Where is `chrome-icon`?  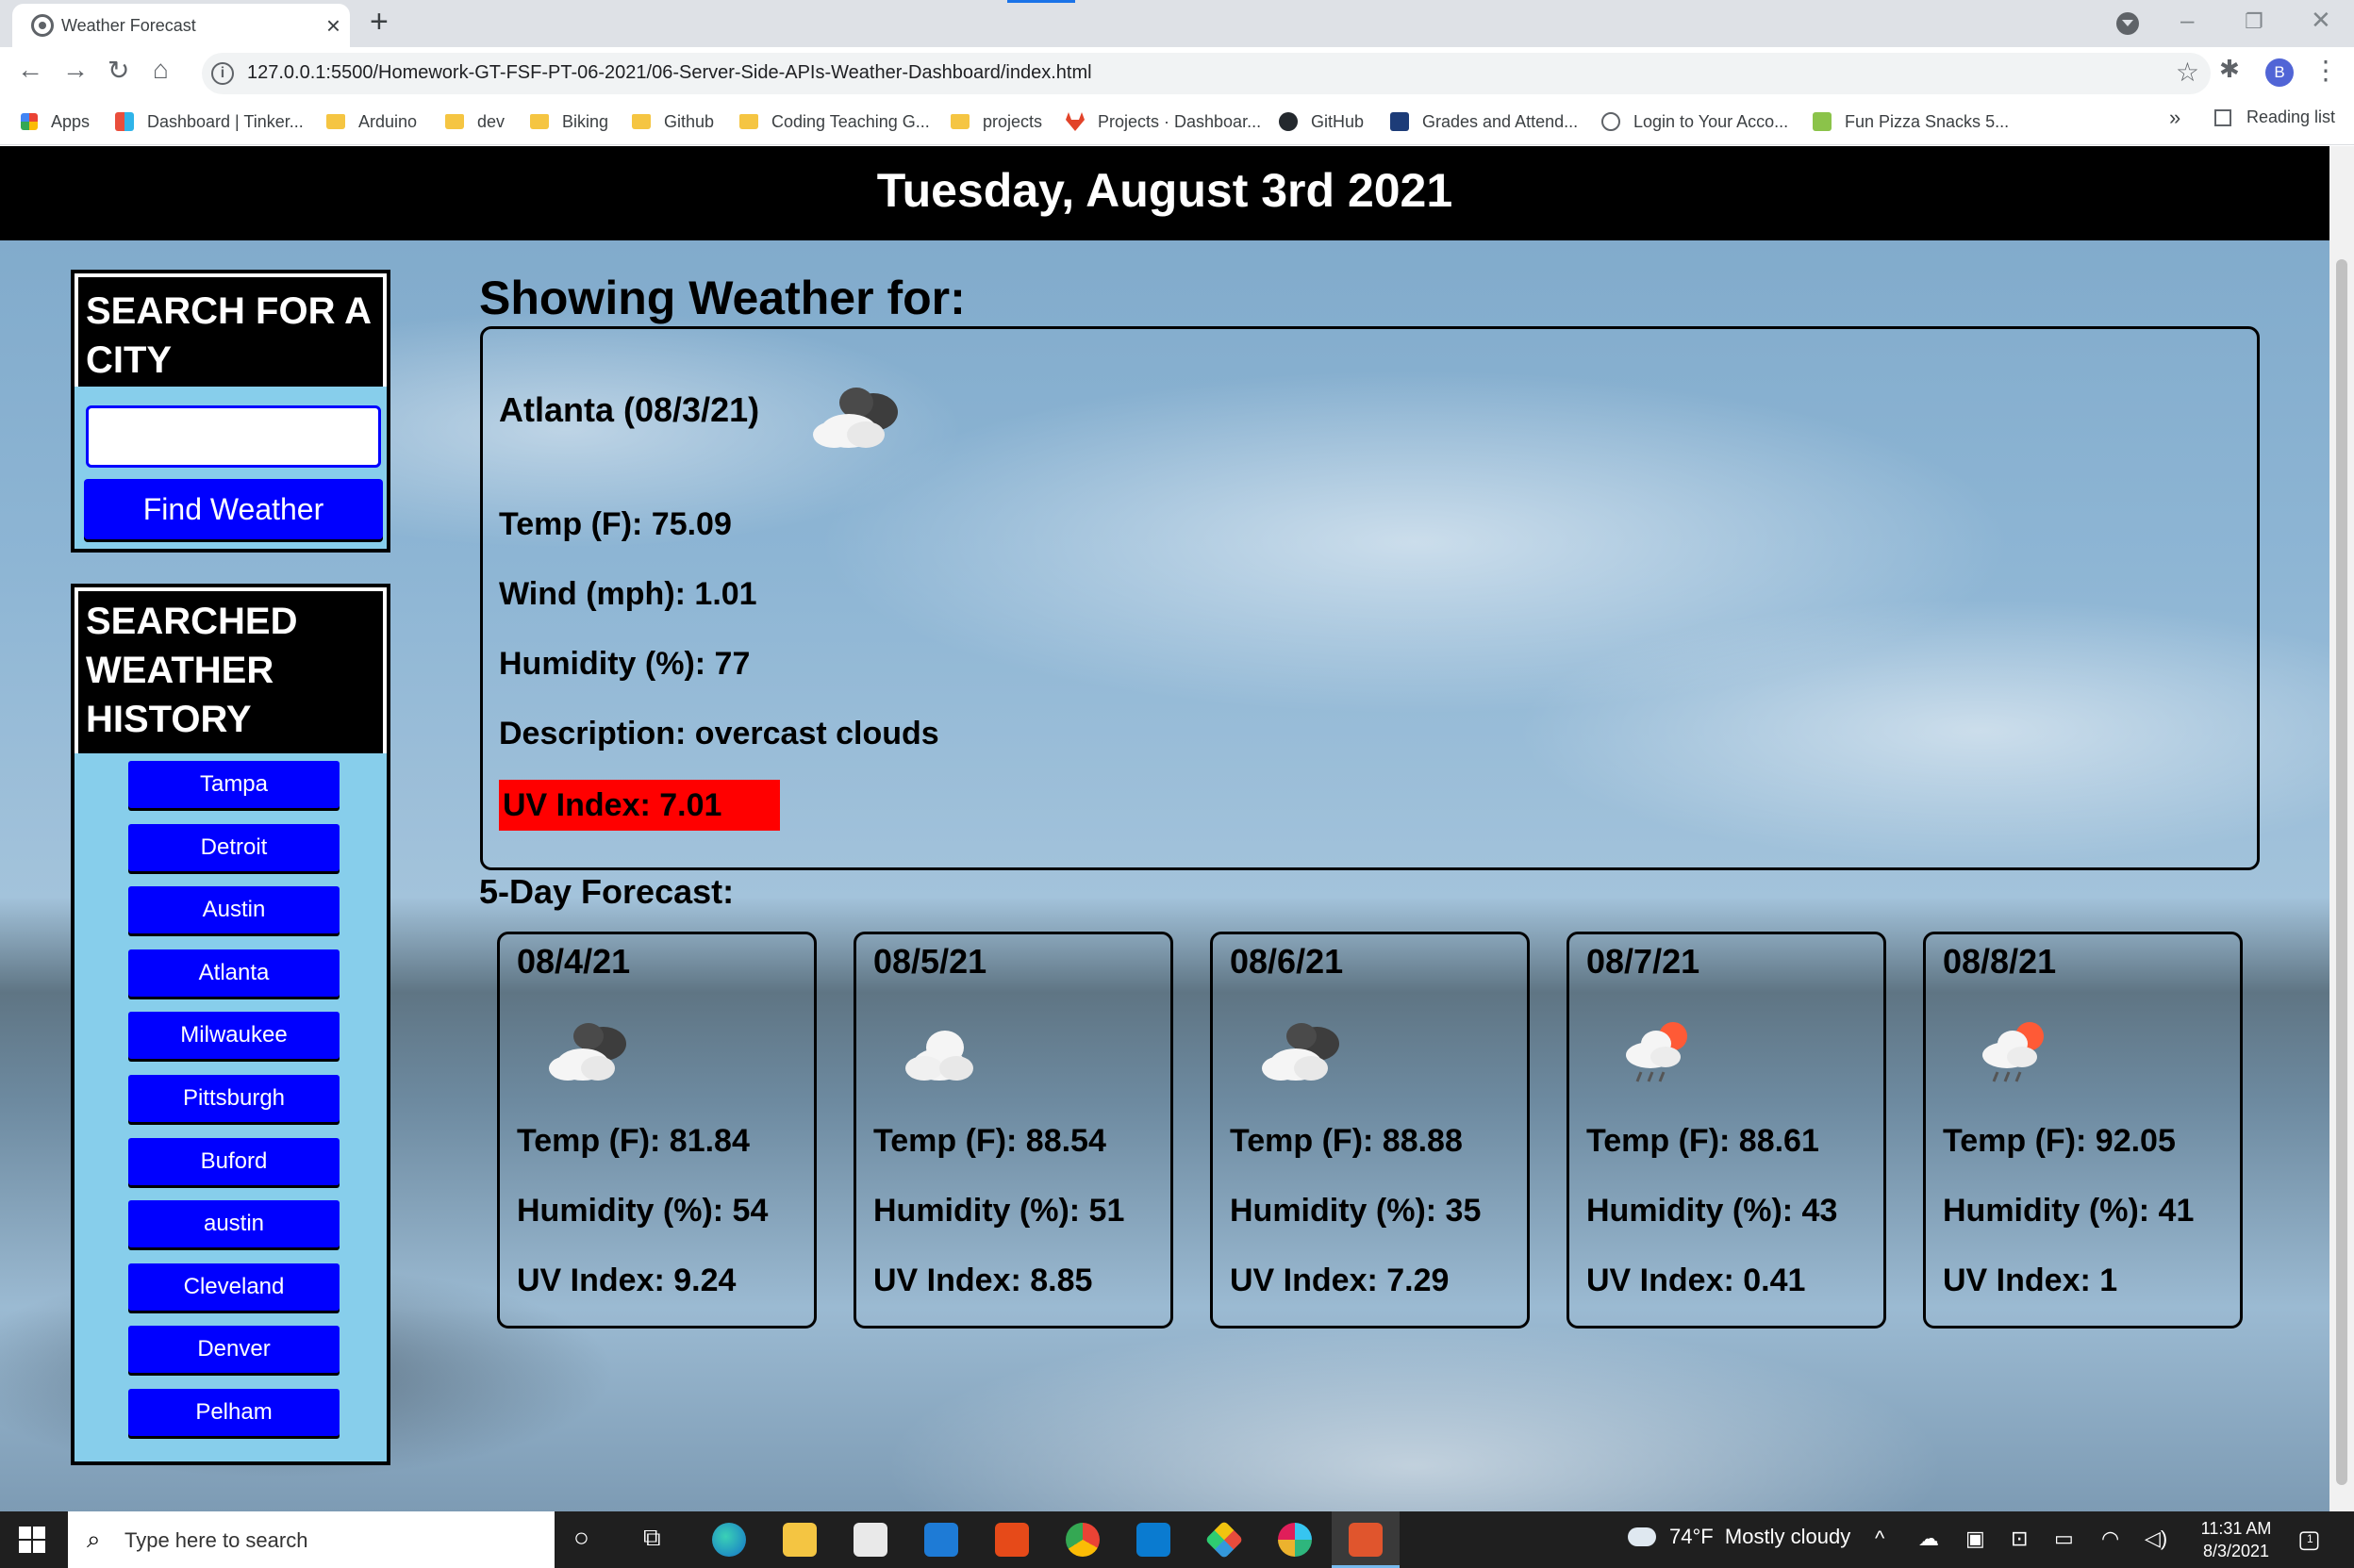
chrome-icon is located at coordinates (1083, 1540).